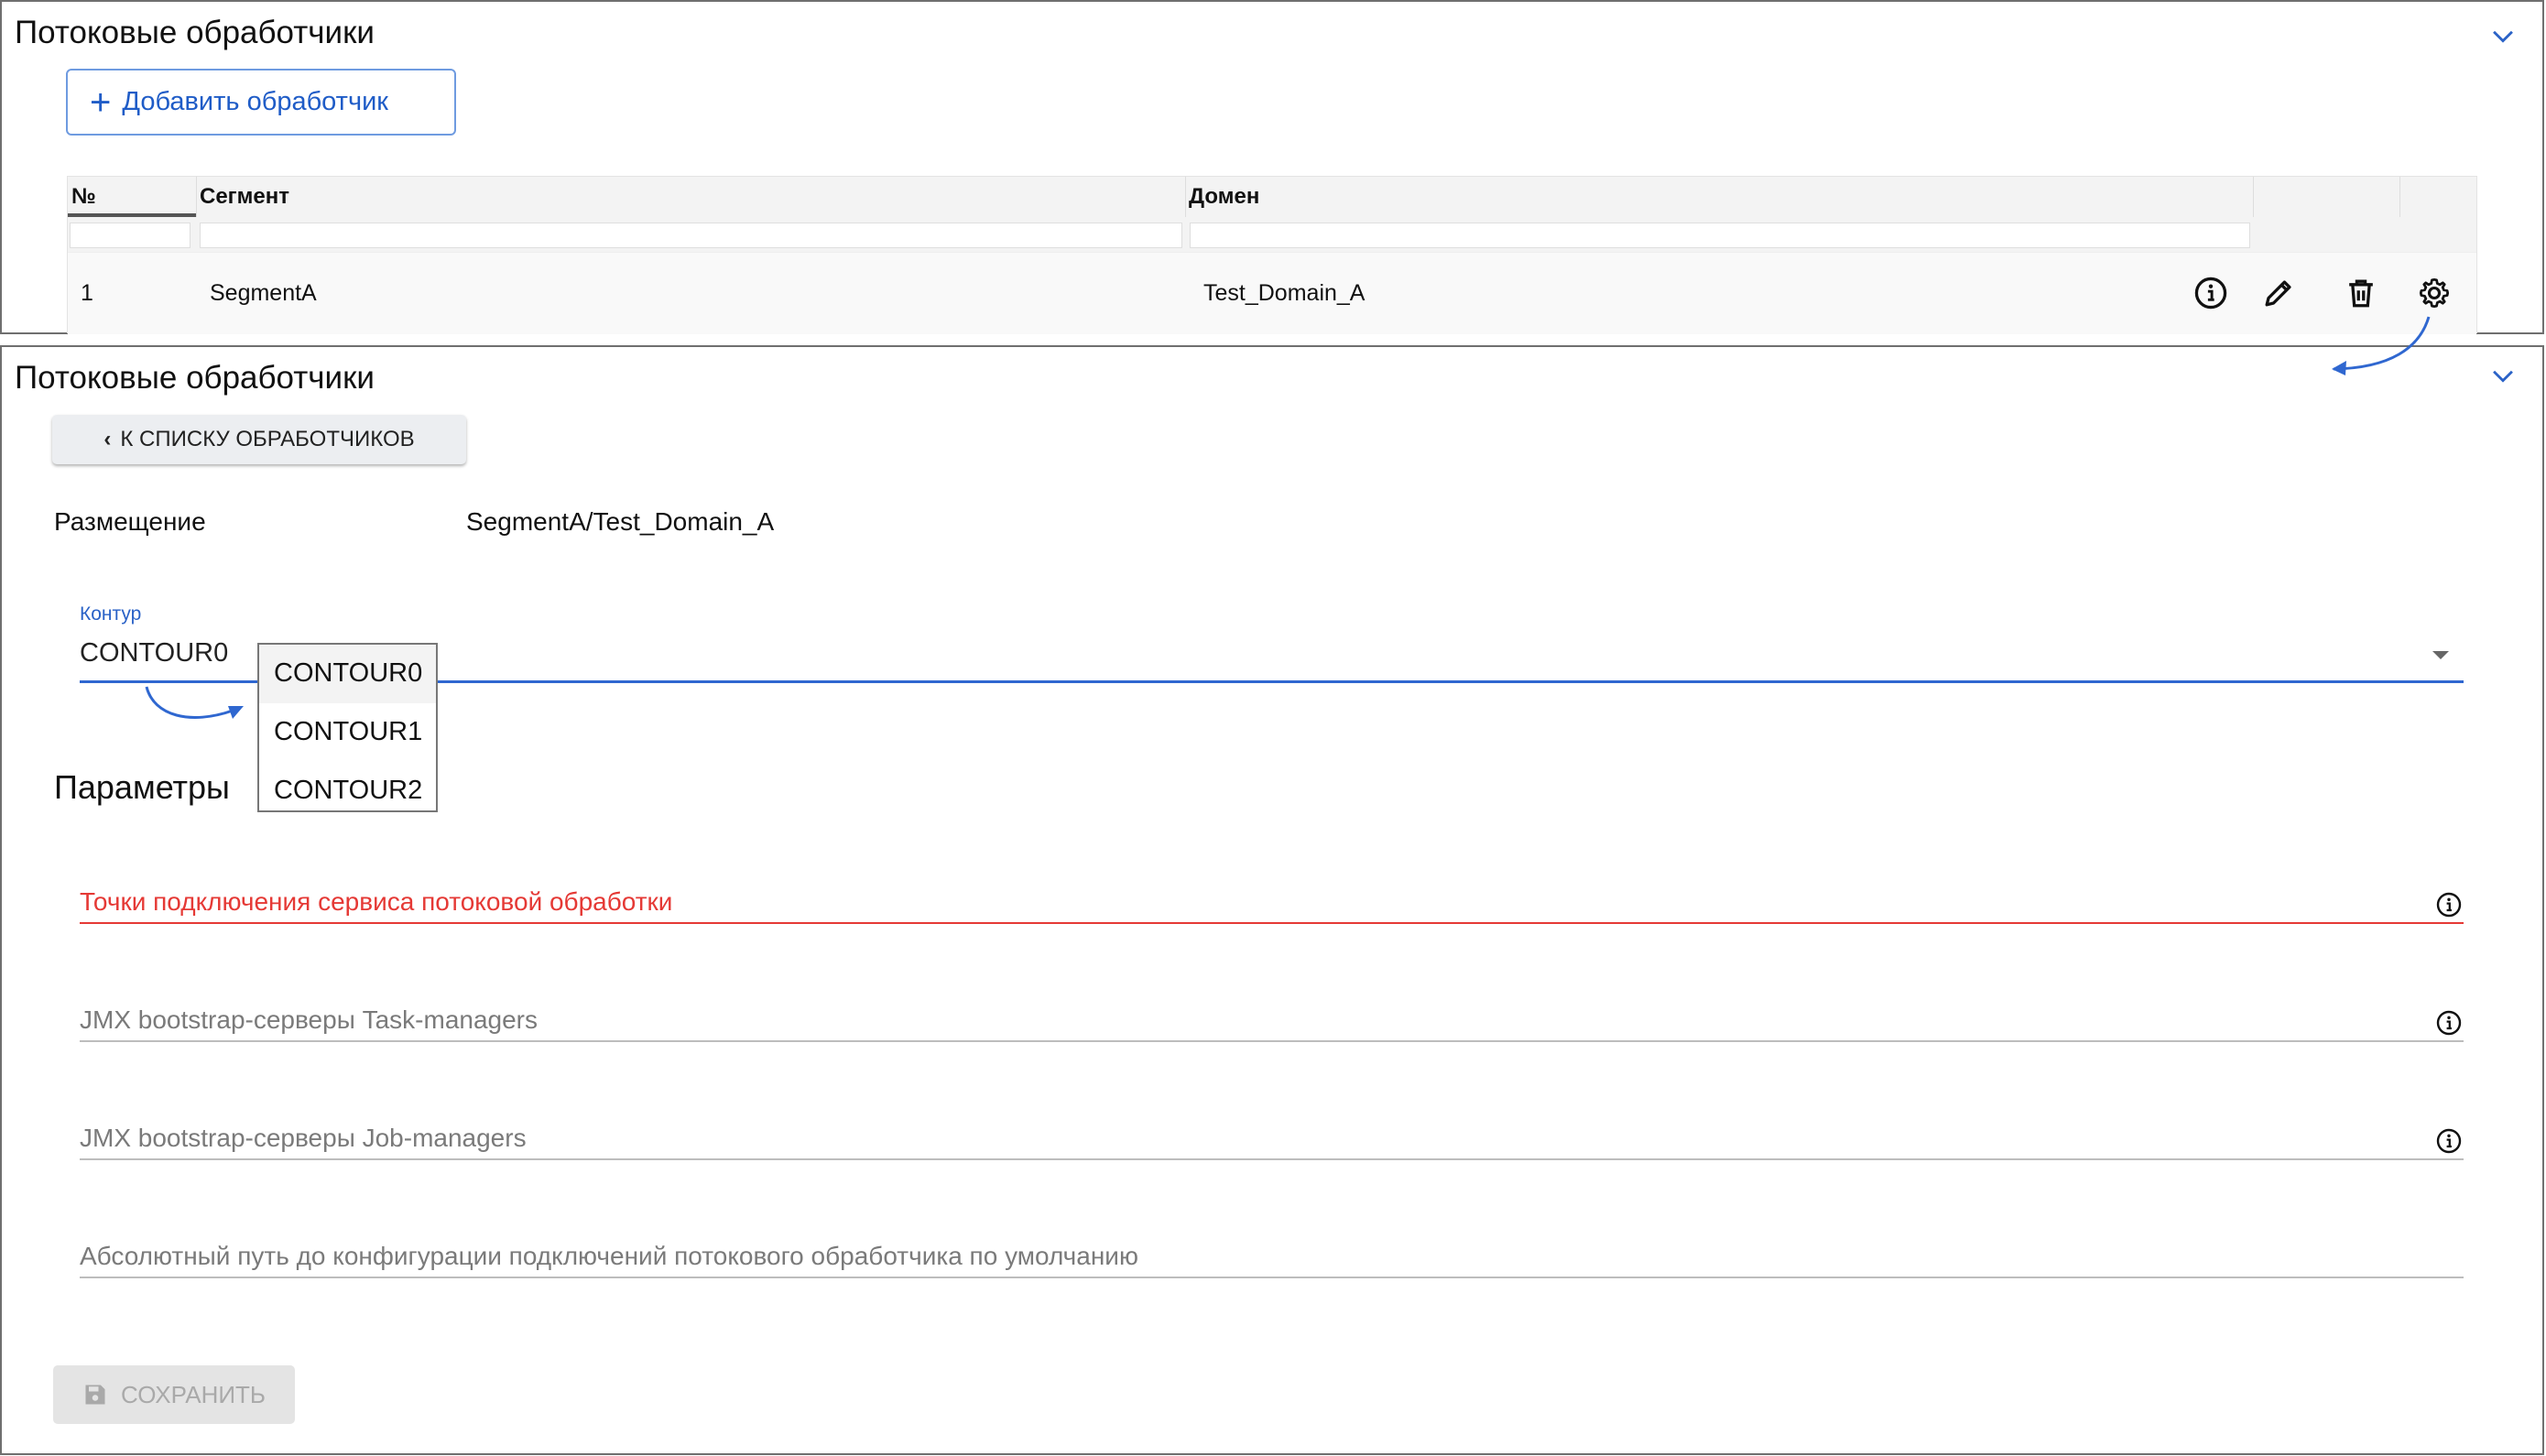 Image resolution: width=2546 pixels, height=1456 pixels. What do you see at coordinates (347, 791) in the screenshot?
I see `contour-option: CONTOUR2` at bounding box center [347, 791].